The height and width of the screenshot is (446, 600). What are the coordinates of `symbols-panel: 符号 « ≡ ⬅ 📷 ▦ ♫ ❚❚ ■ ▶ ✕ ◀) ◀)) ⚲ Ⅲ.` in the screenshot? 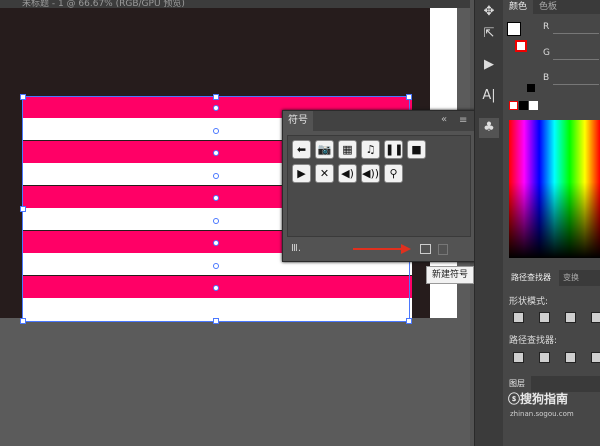 It's located at (379, 186).